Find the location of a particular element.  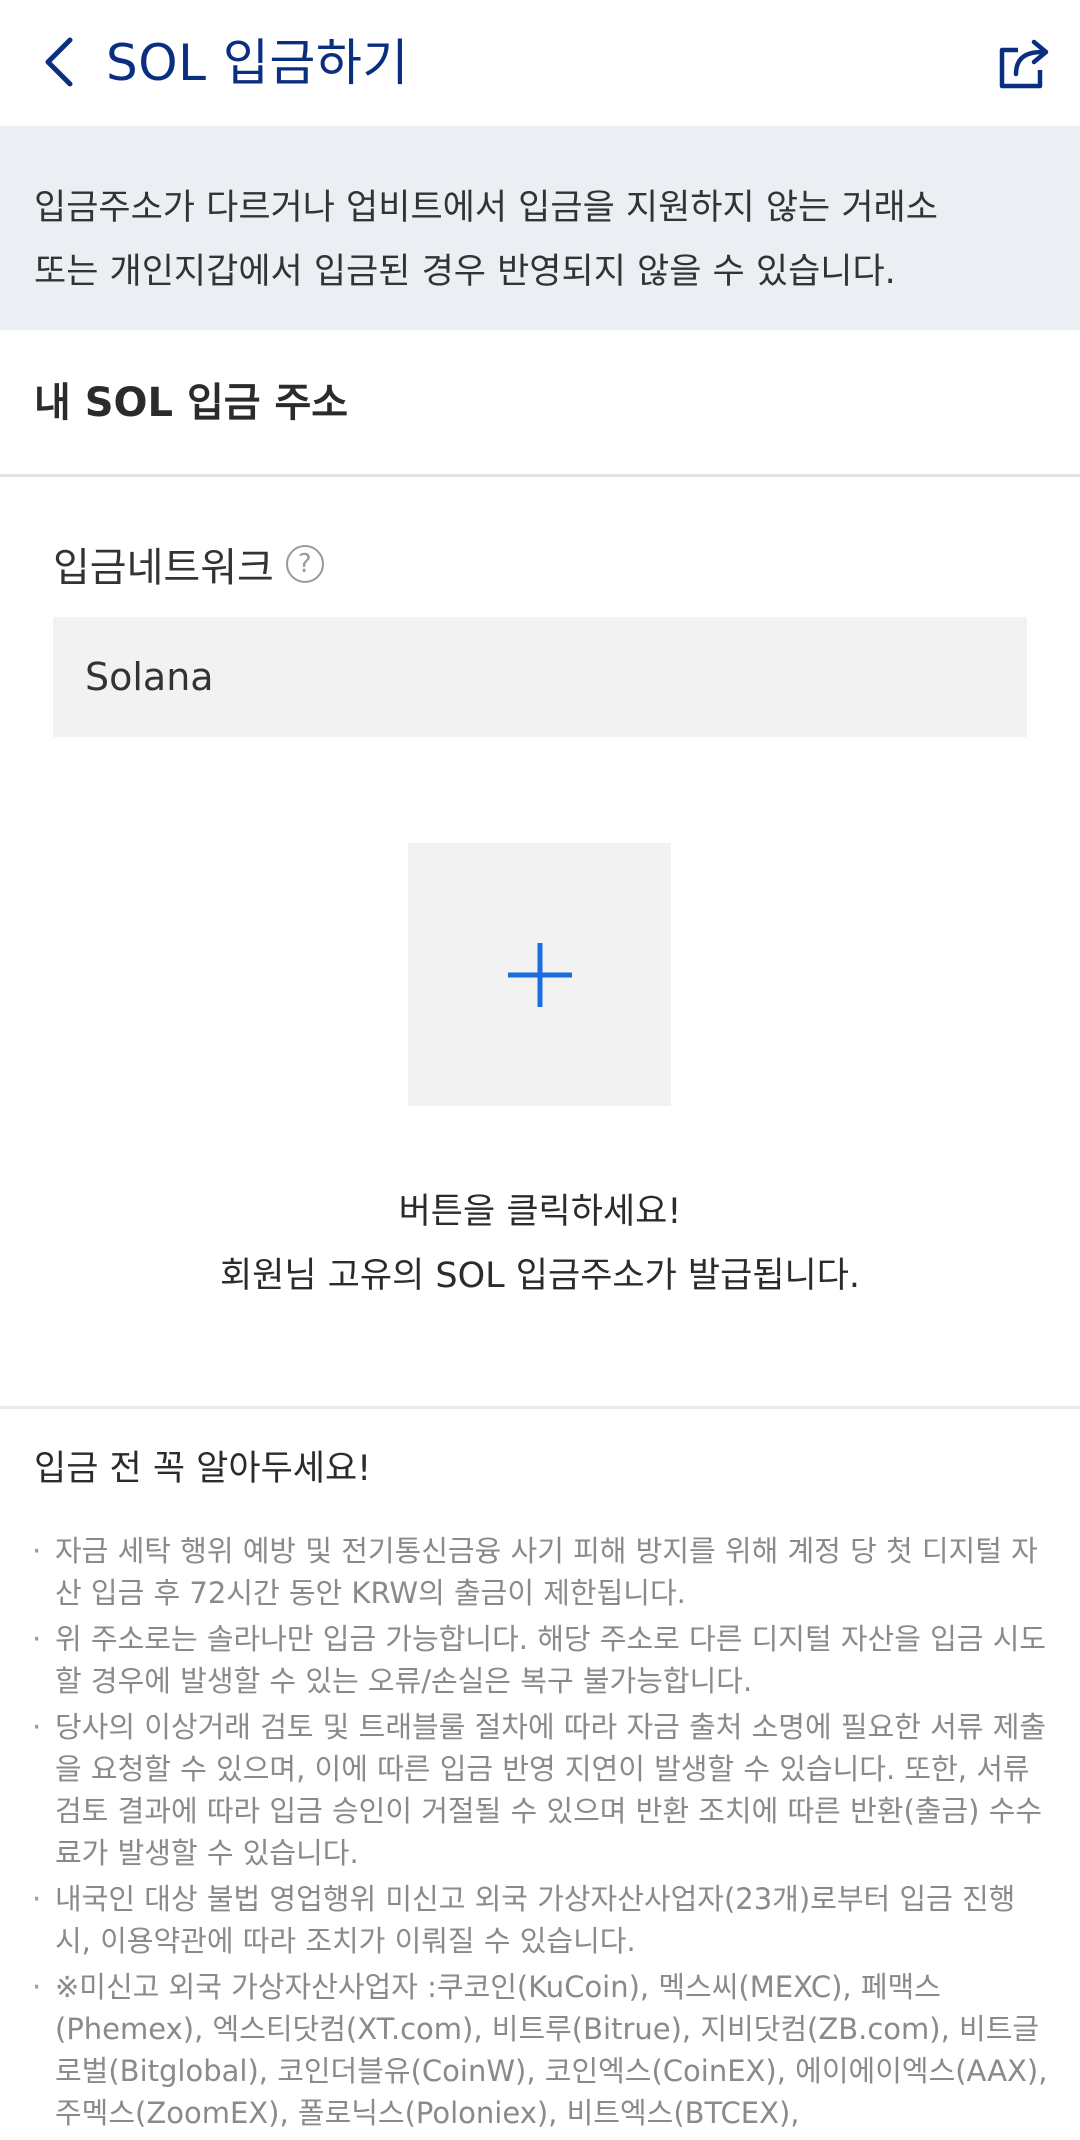

instruction-line-2: 회원님 고유의 SOL 입금주소가 발급됩니다. is located at coordinates (540, 1276).